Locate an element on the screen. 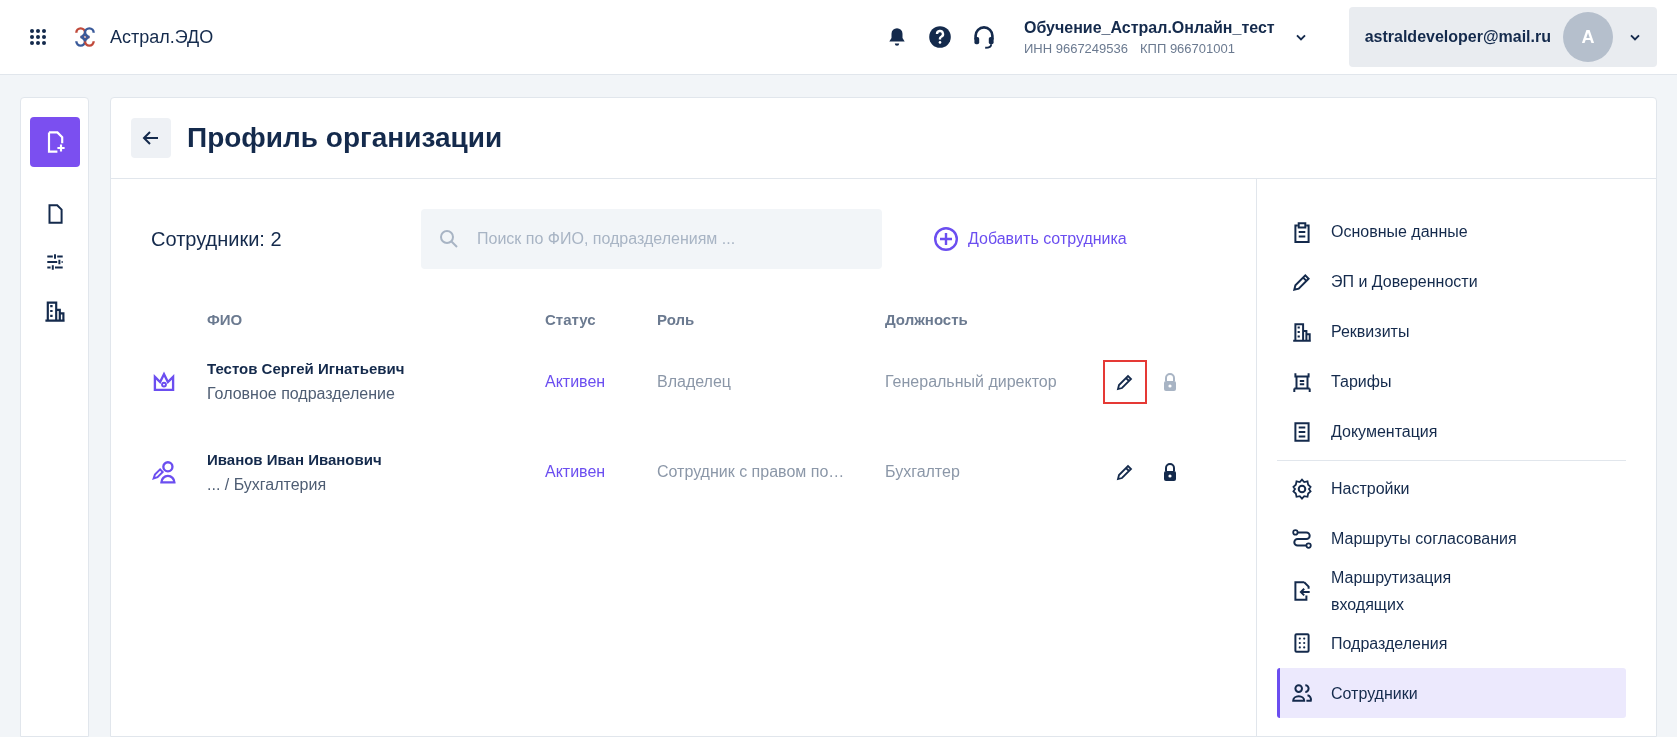 Image resolution: width=1677 pixels, height=737 pixels. inn-text: ИНН 9667249536 is located at coordinates (1075, 48).